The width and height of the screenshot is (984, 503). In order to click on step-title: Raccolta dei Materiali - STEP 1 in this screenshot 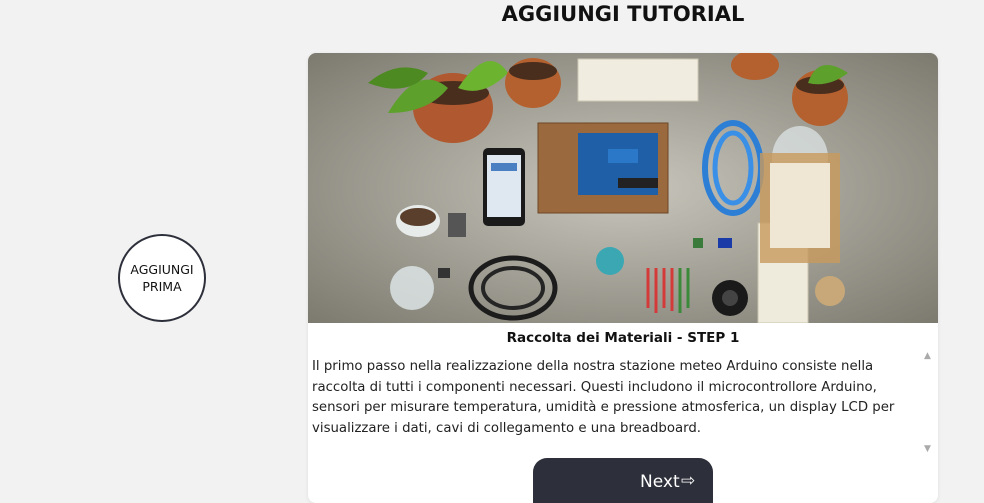, I will do `click(623, 338)`.